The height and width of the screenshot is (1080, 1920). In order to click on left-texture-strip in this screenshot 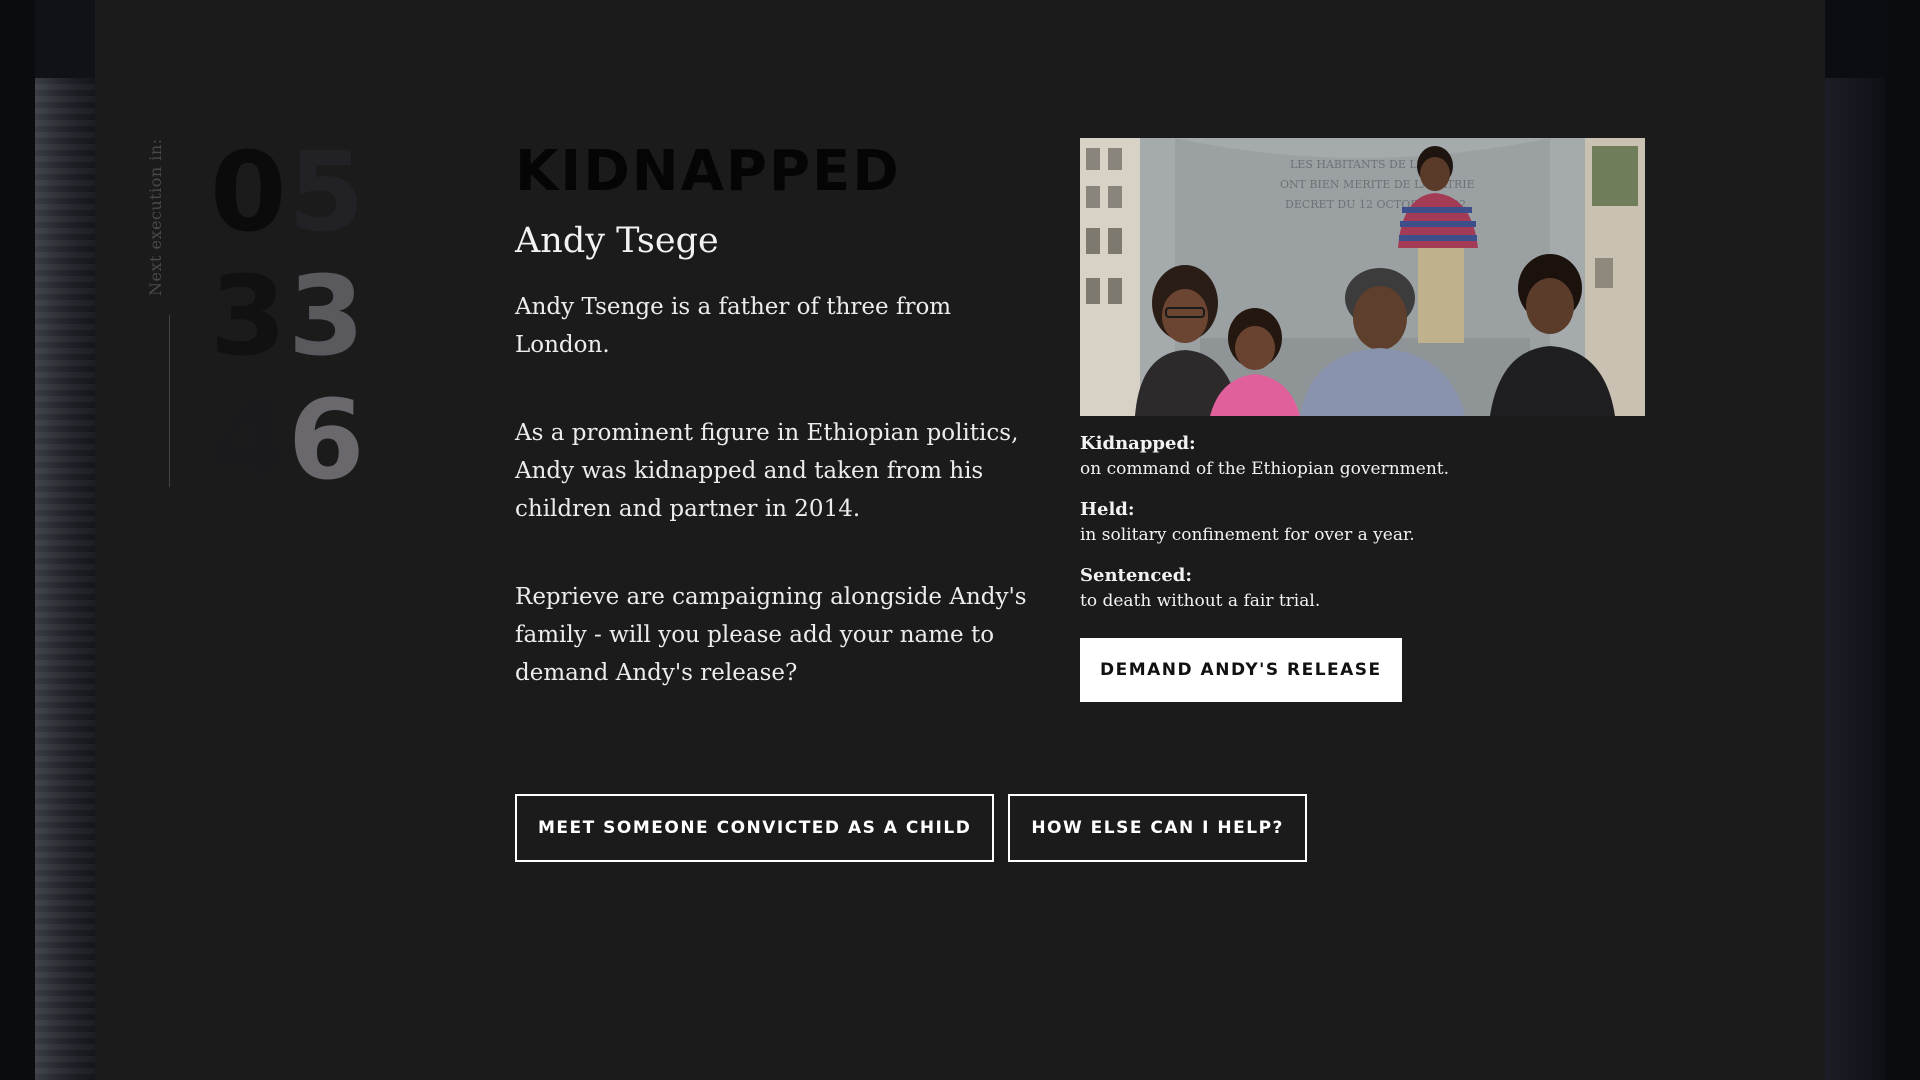, I will do `click(65, 540)`.